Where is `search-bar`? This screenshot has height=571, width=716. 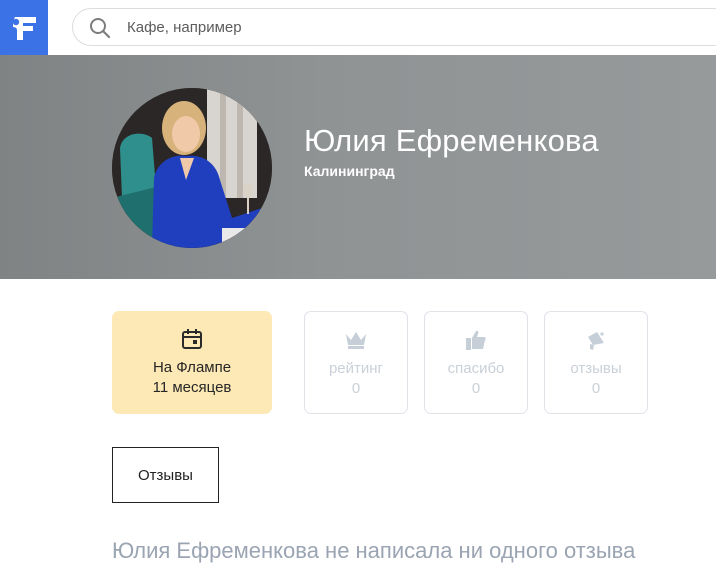 search-bar is located at coordinates (394, 27).